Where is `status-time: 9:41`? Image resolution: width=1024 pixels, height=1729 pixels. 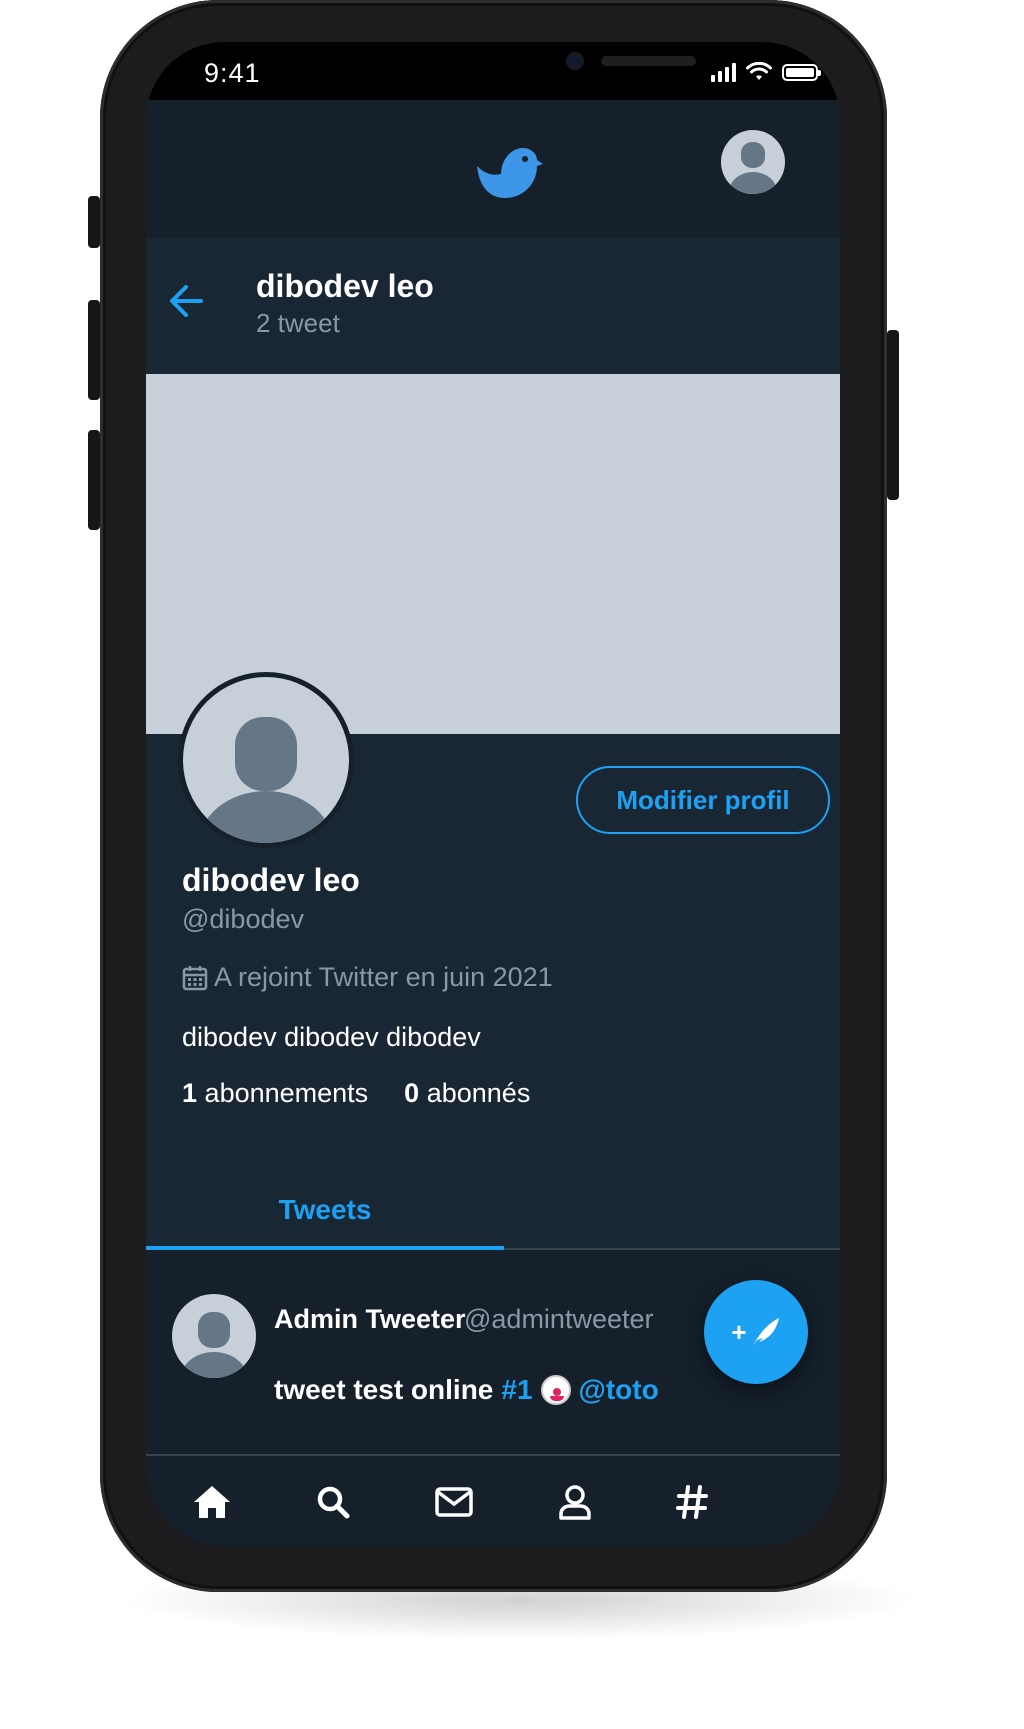
status-time: 9:41 is located at coordinates (232, 73).